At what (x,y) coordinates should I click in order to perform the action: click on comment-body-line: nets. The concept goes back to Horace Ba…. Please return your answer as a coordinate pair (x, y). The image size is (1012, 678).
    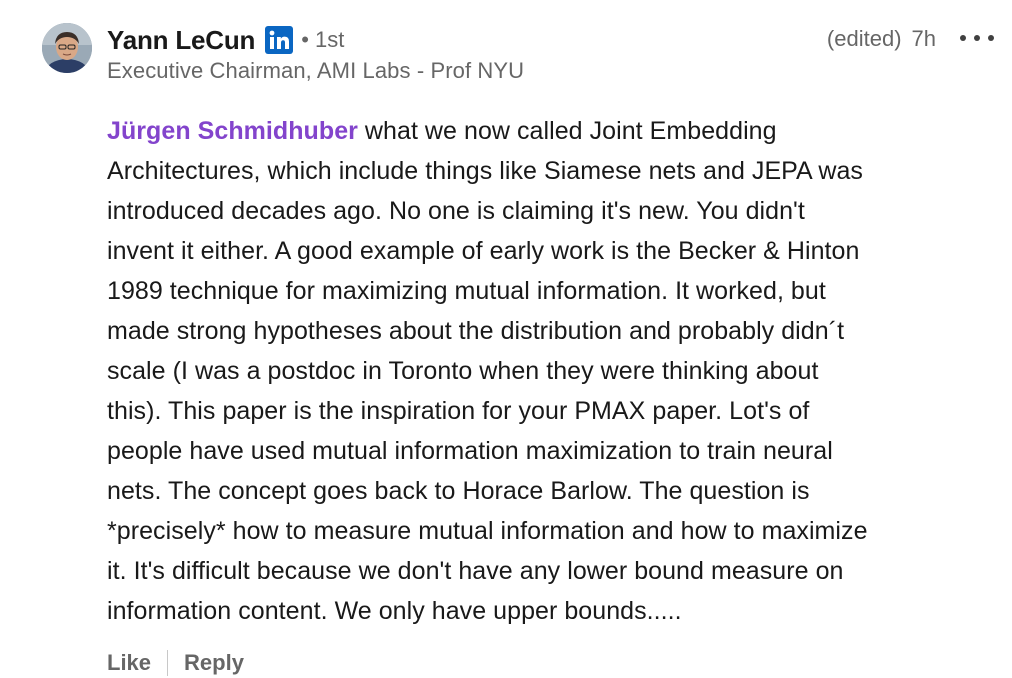
    Looking at the image, I should click on (458, 491).